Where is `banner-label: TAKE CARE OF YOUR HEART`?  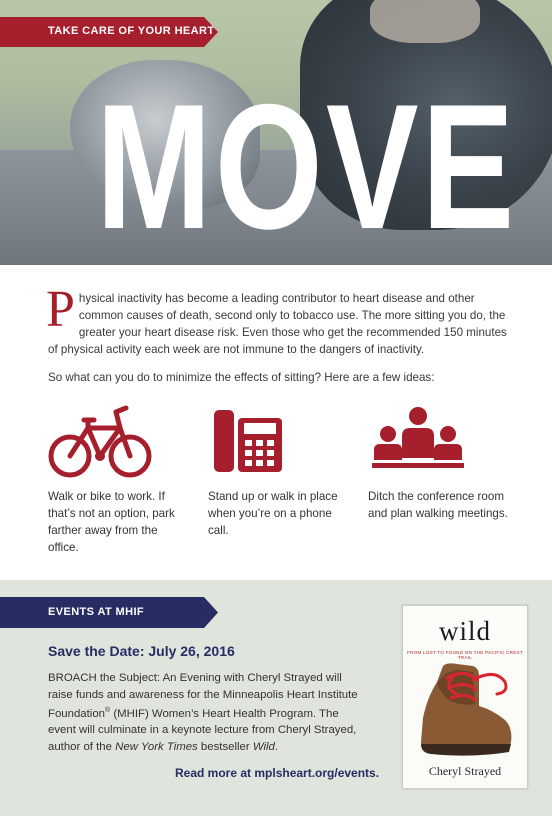
banner-label: TAKE CARE OF YOUR HEART is located at coordinates (131, 31).